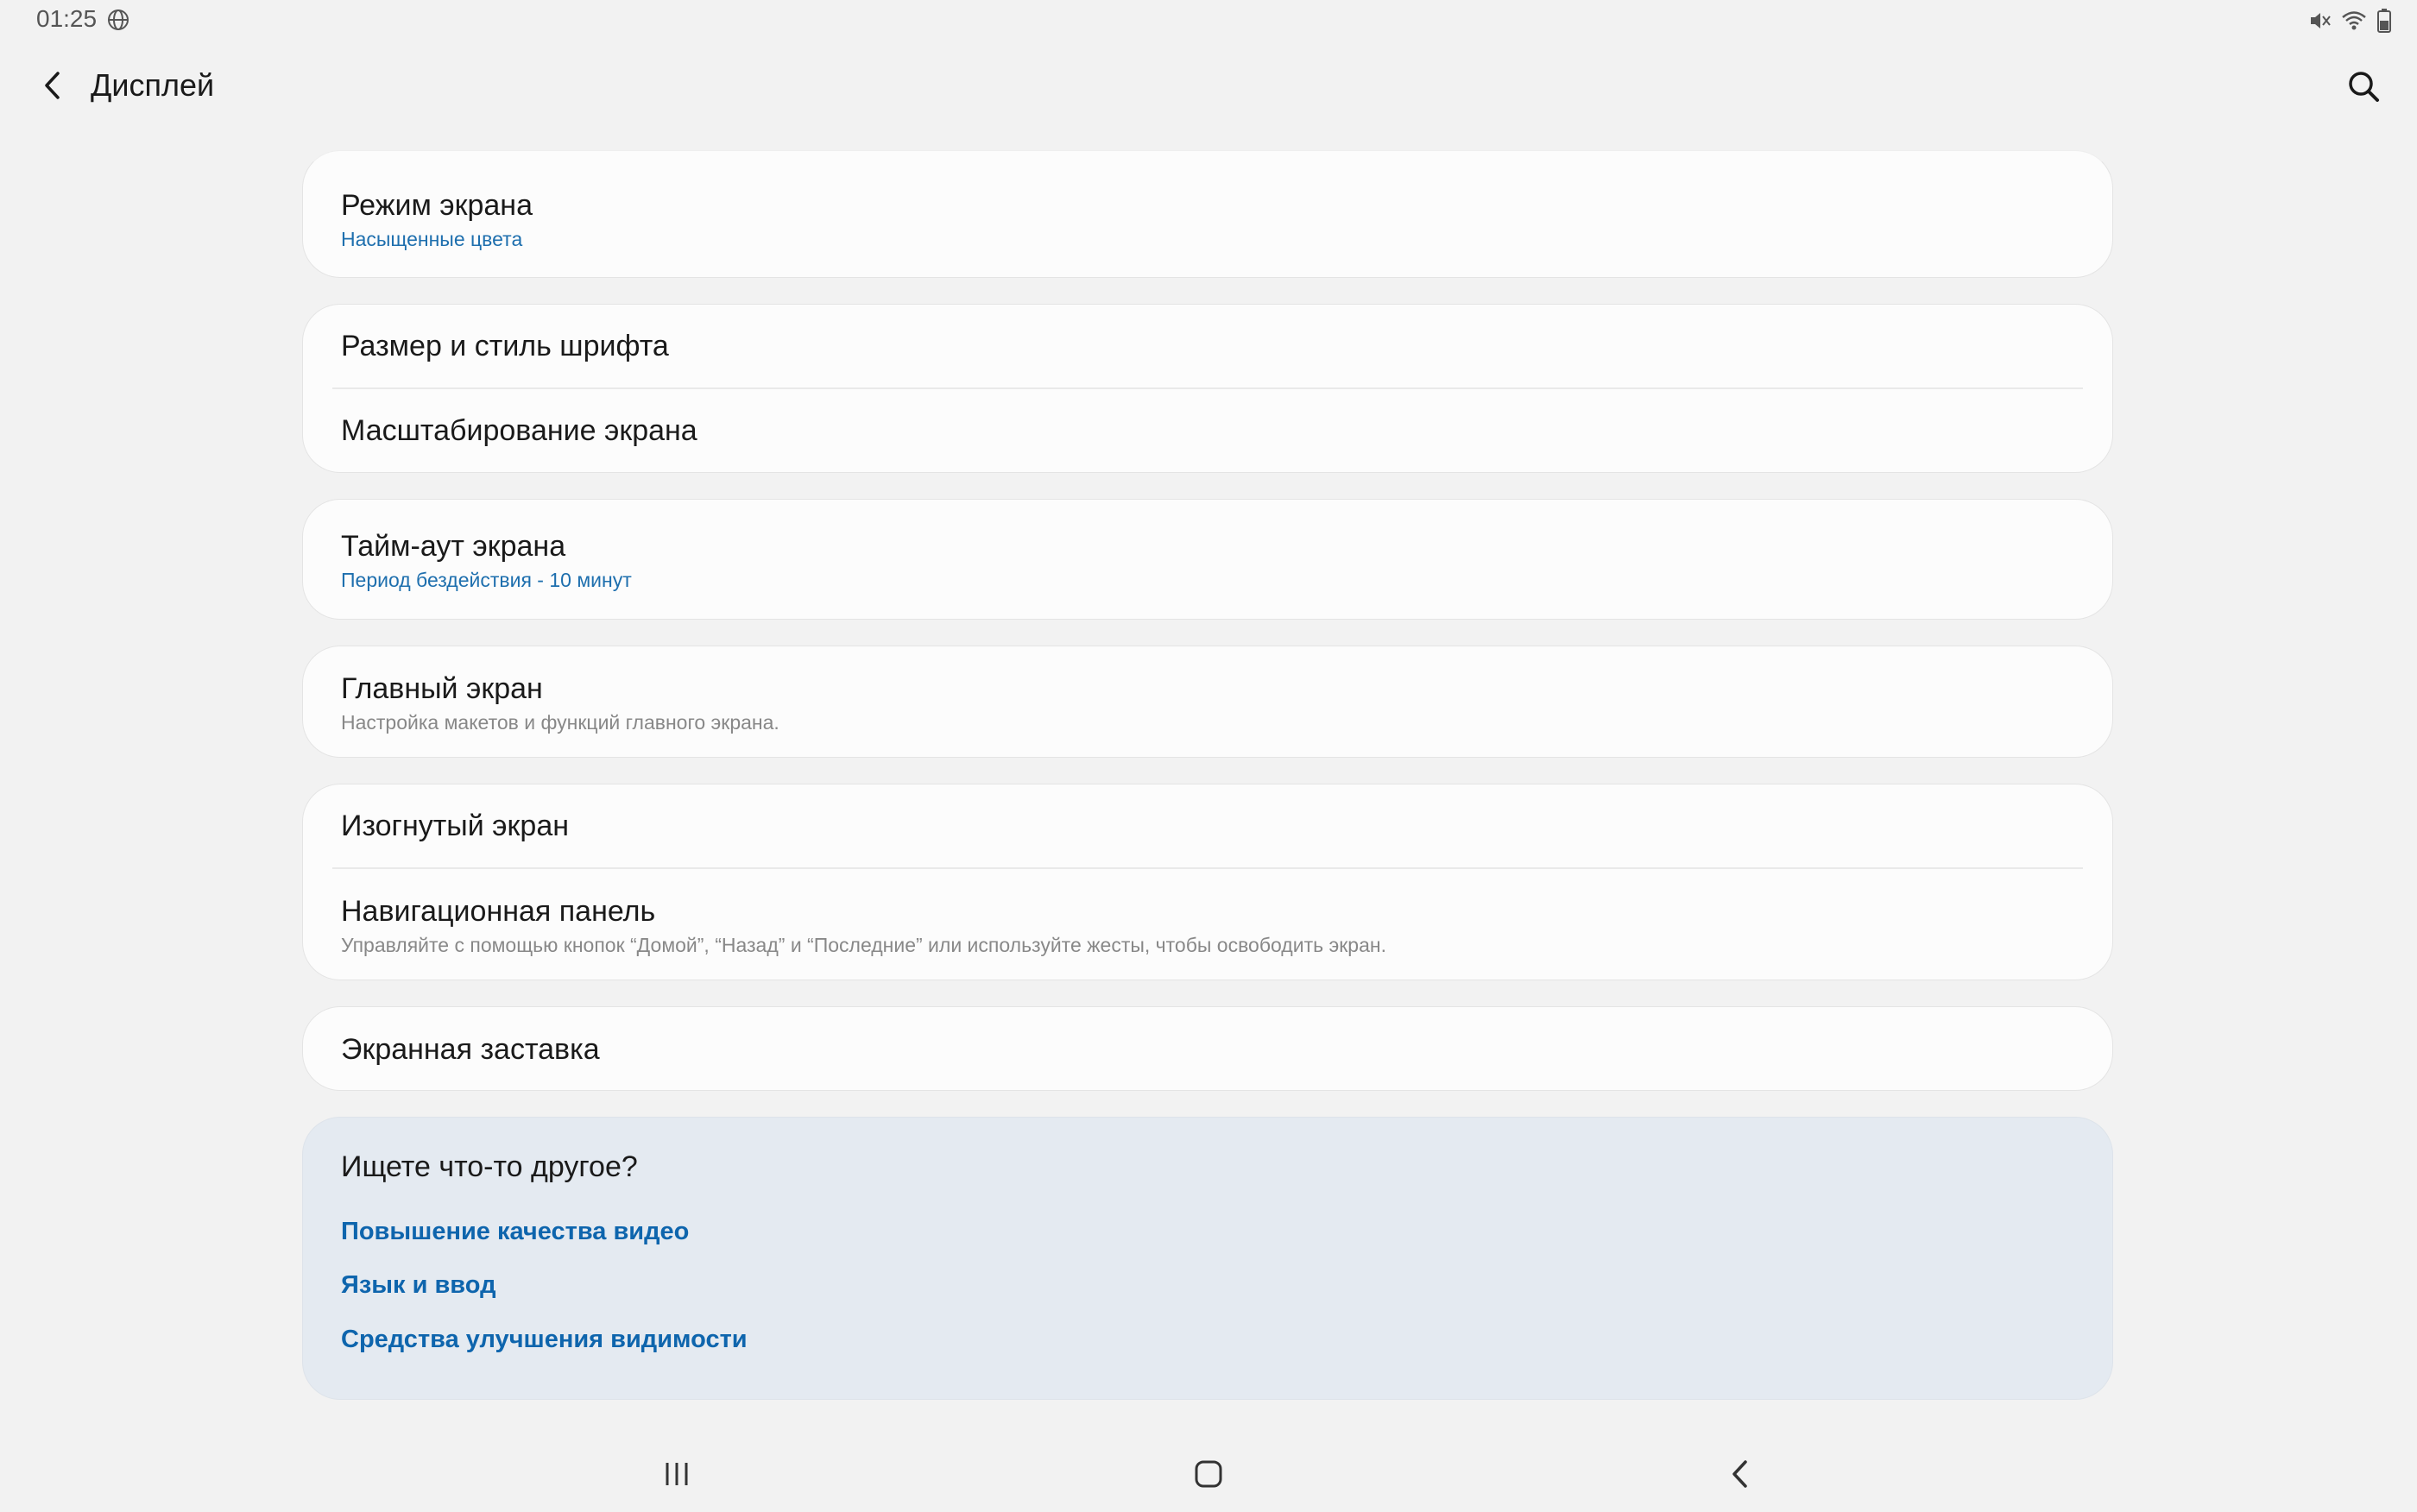 The width and height of the screenshot is (2417, 1512). What do you see at coordinates (1207, 431) in the screenshot?
I see `setting-screen-zoom: Масштабирование экрана` at bounding box center [1207, 431].